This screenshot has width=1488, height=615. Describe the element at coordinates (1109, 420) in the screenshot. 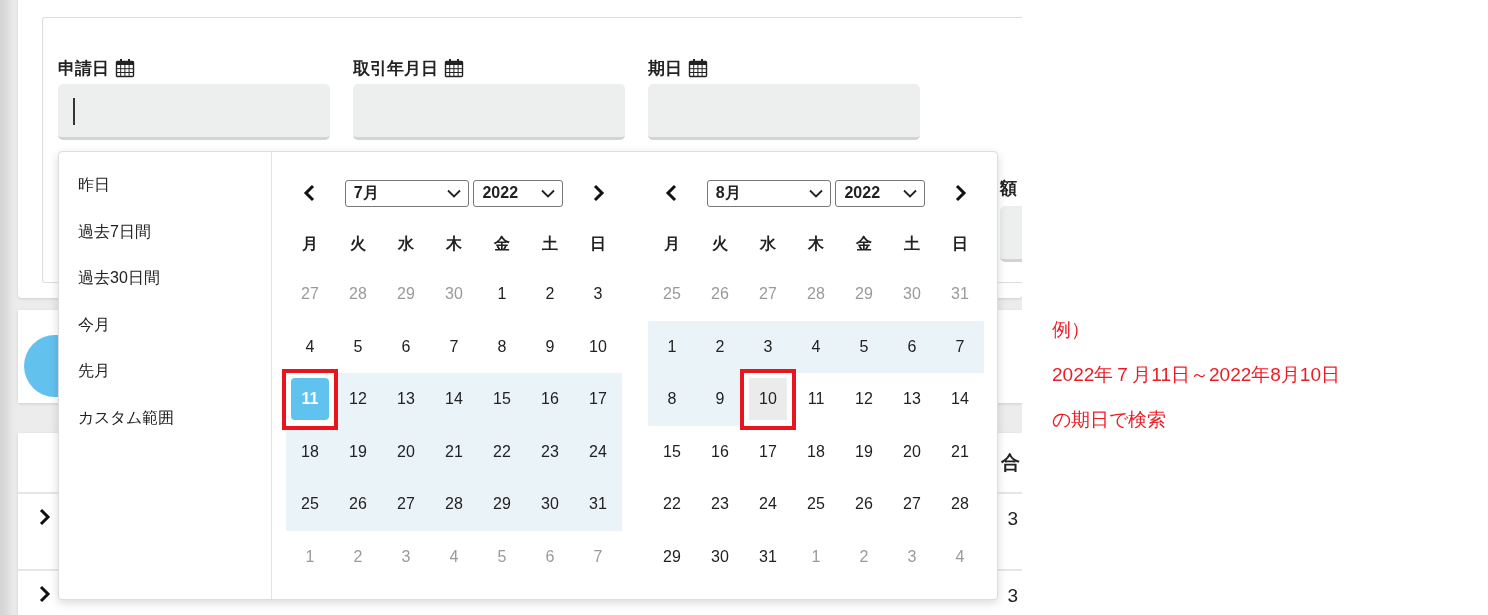

I see `annotation-text: の期日で検索` at that location.